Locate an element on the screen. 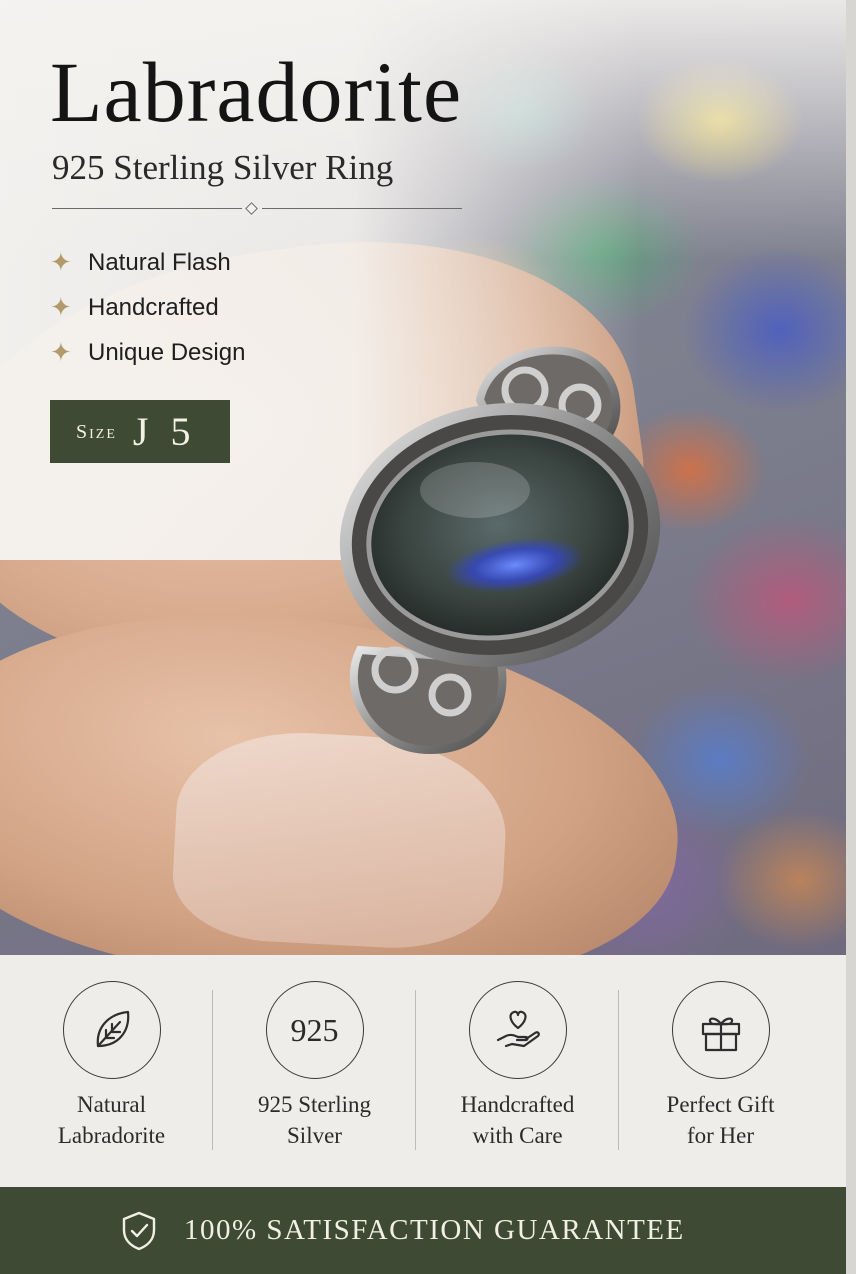 This screenshot has height=1274, width=856. feature-label: Natural Flash is located at coordinates (159, 262).